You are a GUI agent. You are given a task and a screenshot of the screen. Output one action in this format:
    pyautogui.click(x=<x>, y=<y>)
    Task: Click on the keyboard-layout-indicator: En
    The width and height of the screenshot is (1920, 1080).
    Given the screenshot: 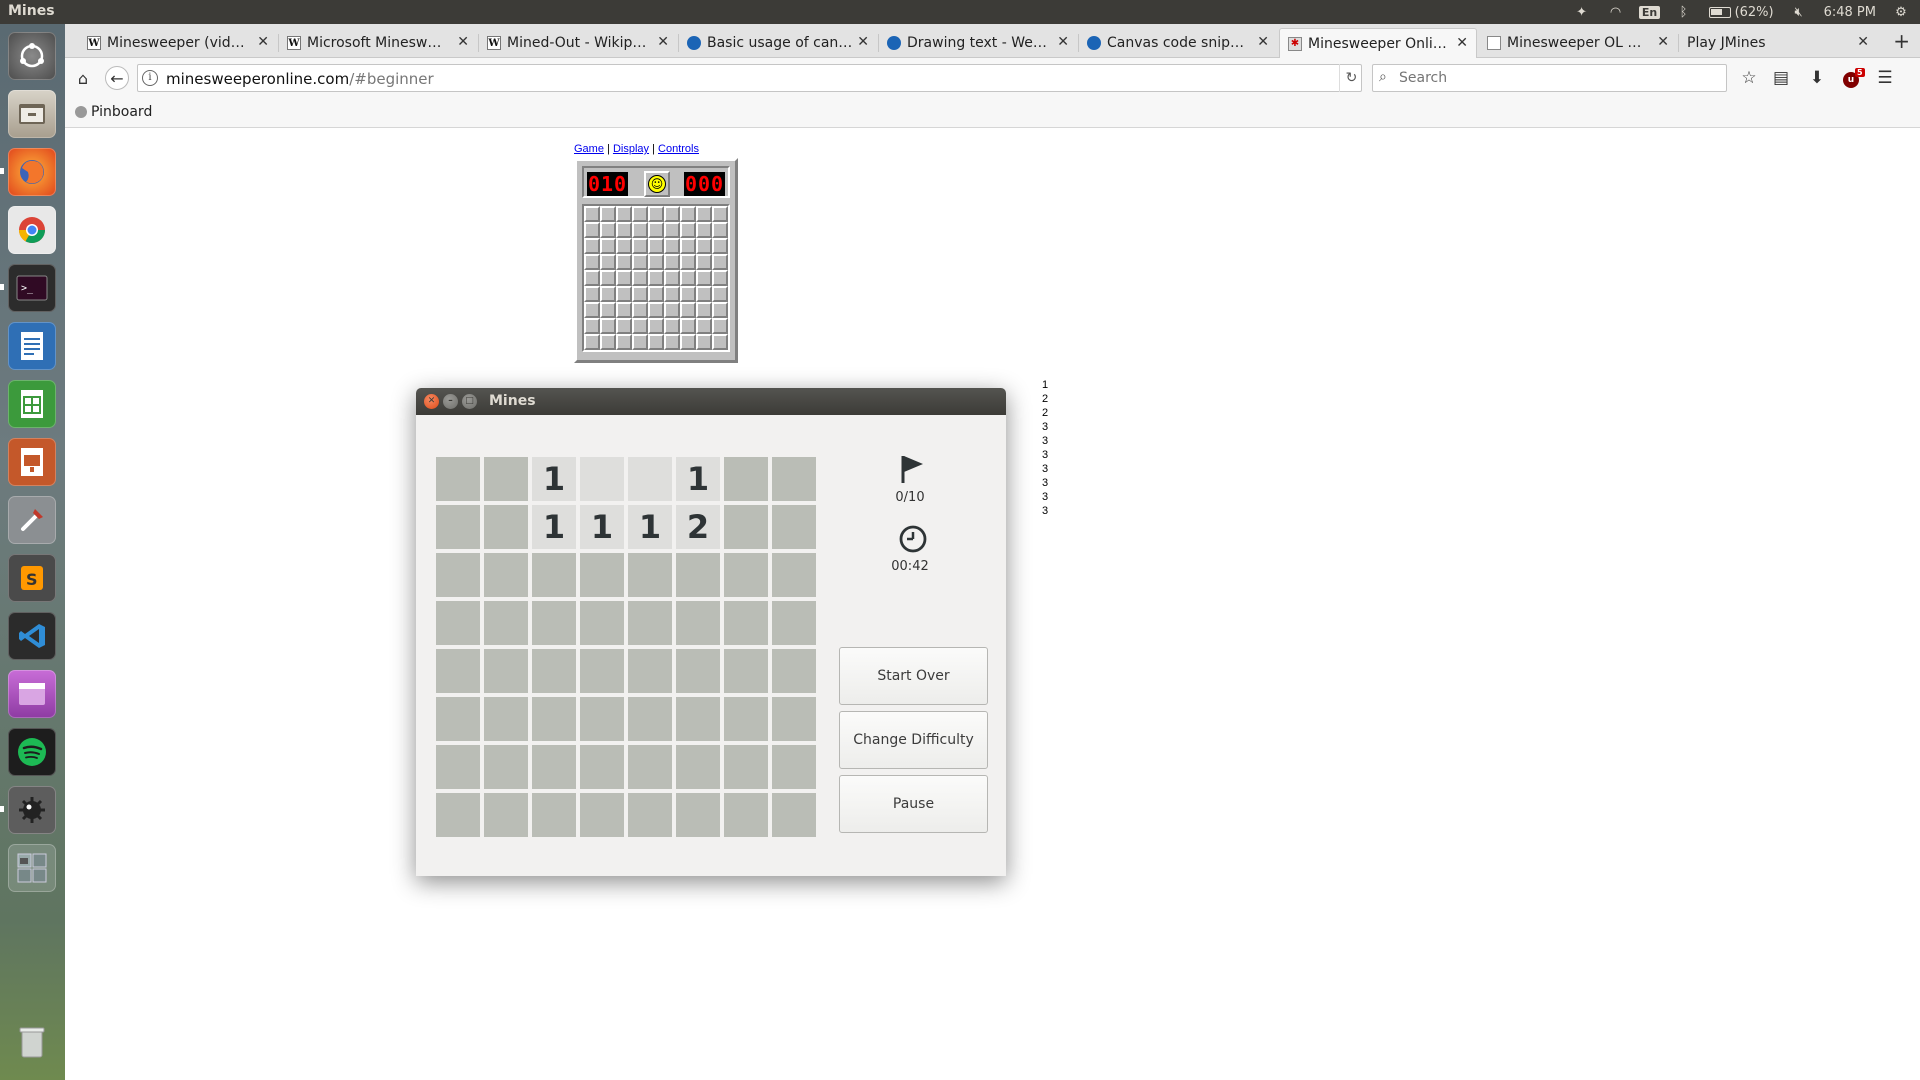 What is the action you would take?
    pyautogui.click(x=1649, y=12)
    